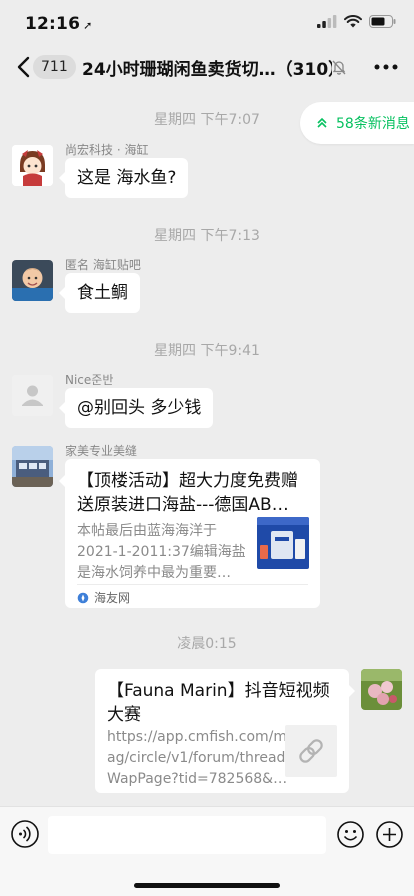  Describe the element at coordinates (207, 351) in the screenshot. I see `timestamp: 星期四 下午9:41` at that location.